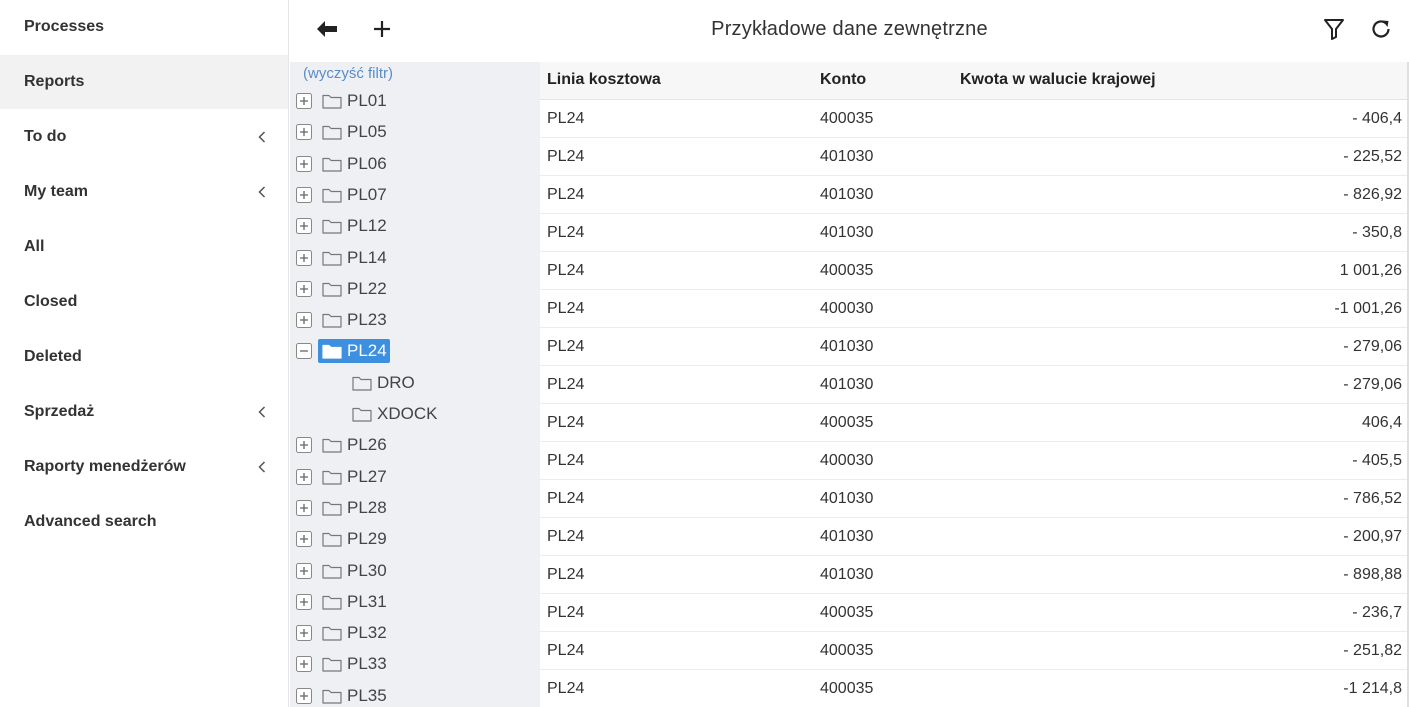 The width and height of the screenshot is (1409, 707). I want to click on column-header-konto: Konto, so click(843, 81).